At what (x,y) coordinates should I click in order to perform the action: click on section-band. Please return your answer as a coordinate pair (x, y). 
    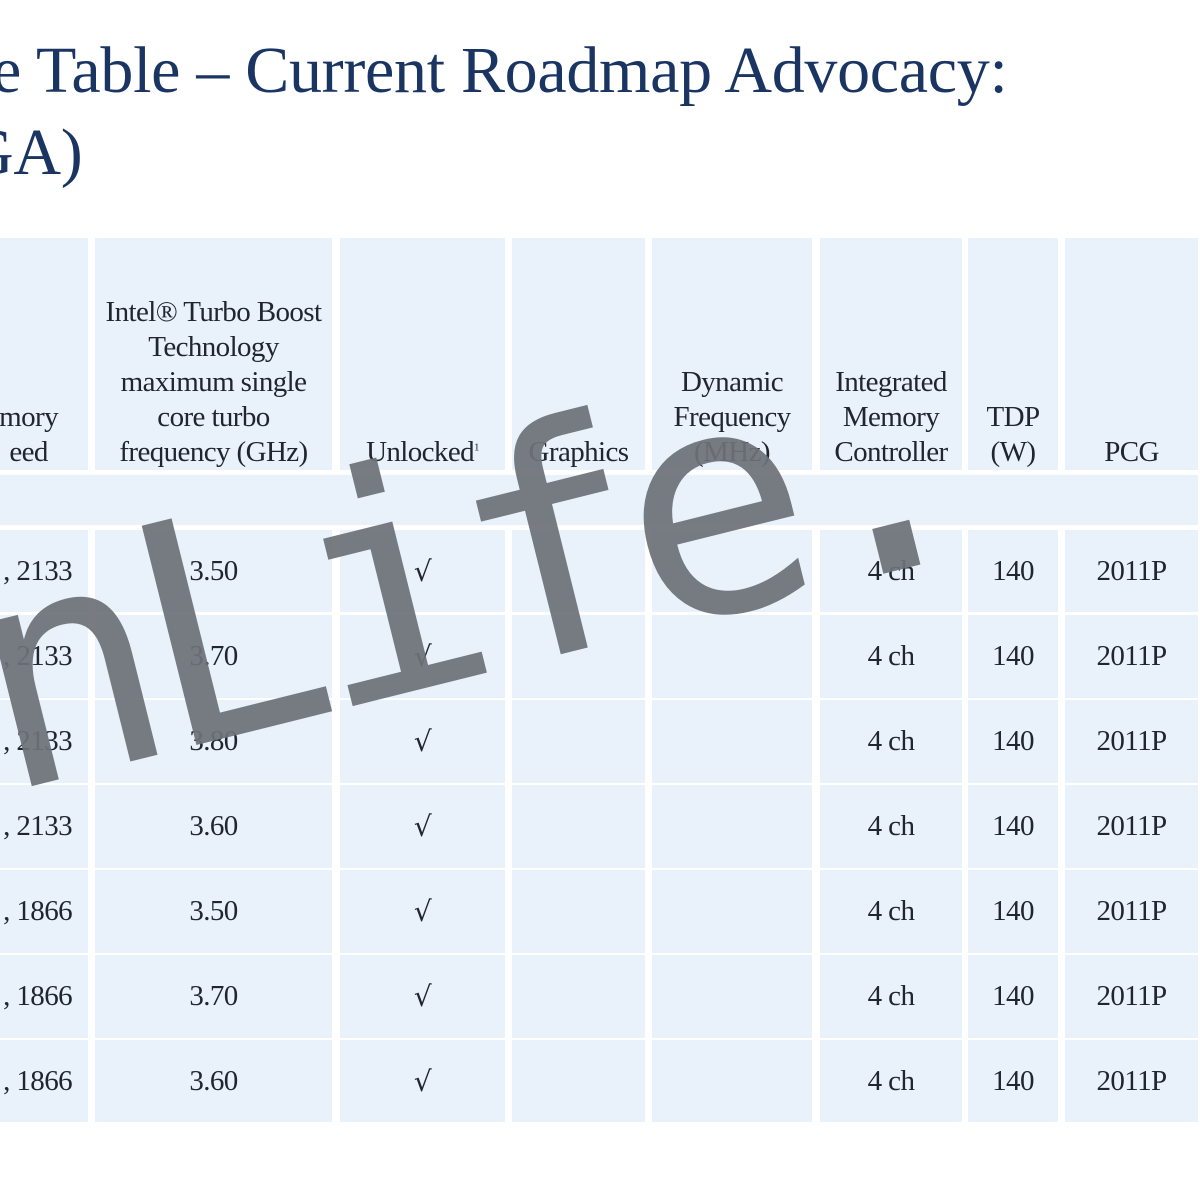
    Looking at the image, I should click on (599, 500).